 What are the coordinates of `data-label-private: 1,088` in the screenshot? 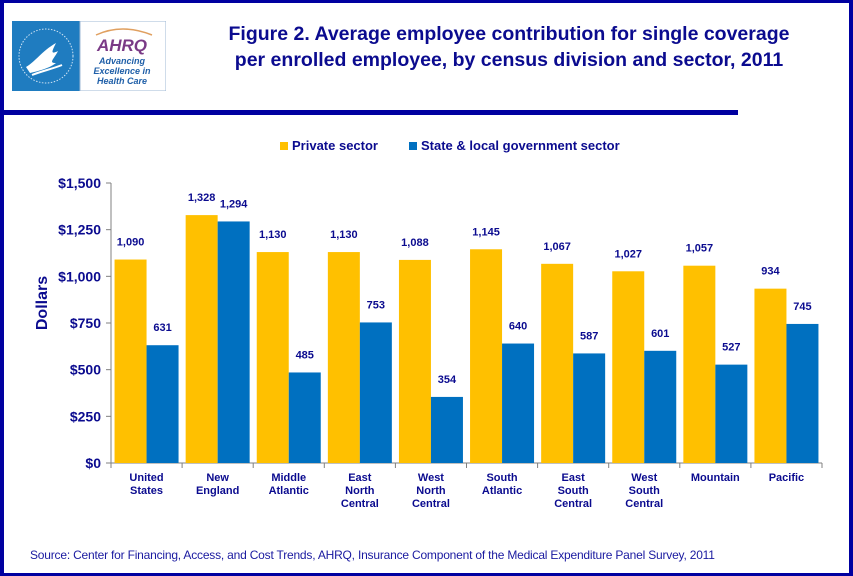 It's located at (415, 243).